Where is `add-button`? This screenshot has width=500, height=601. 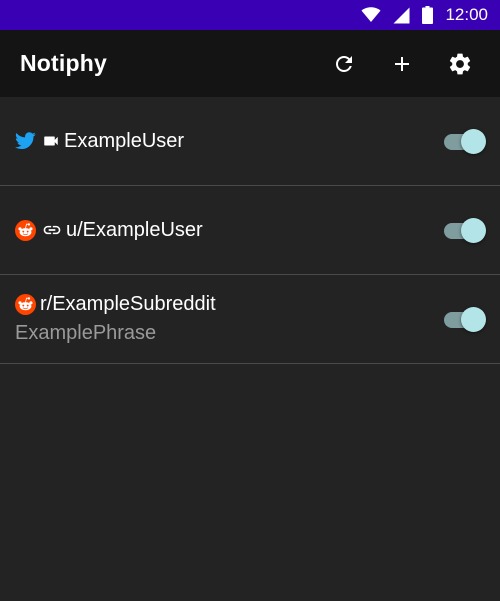 add-button is located at coordinates (402, 64).